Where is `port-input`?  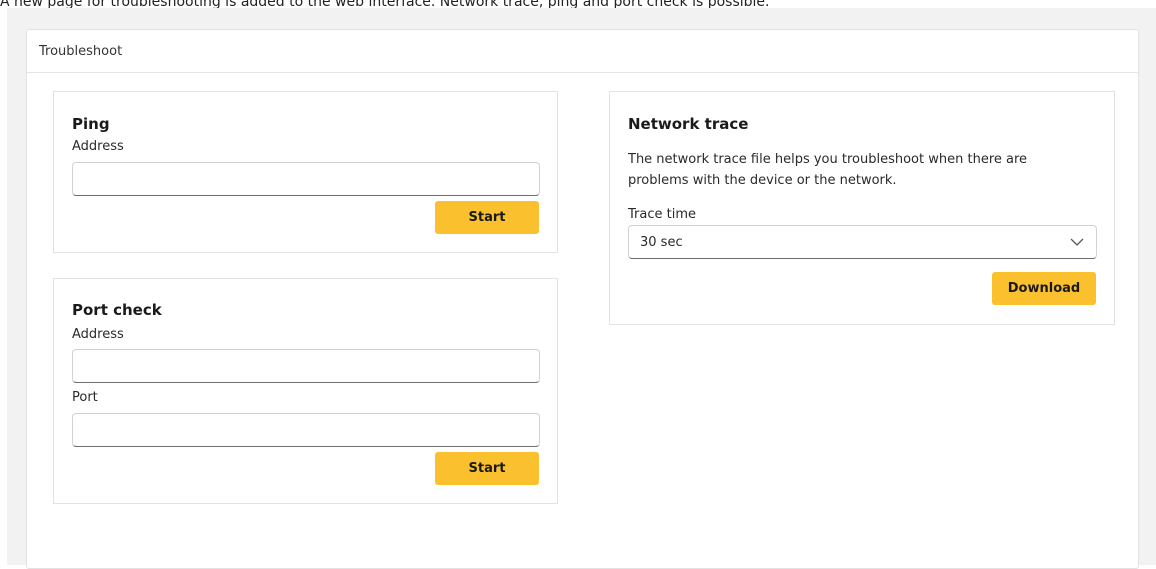 port-input is located at coordinates (306, 430).